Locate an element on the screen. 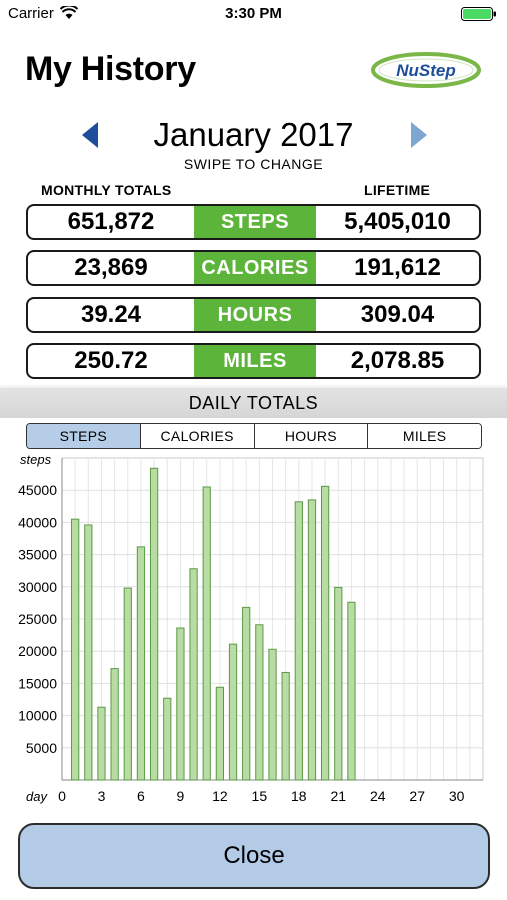 This screenshot has width=507, height=900. daily-totals-header: DAILY TOTALS is located at coordinates (253, 403).